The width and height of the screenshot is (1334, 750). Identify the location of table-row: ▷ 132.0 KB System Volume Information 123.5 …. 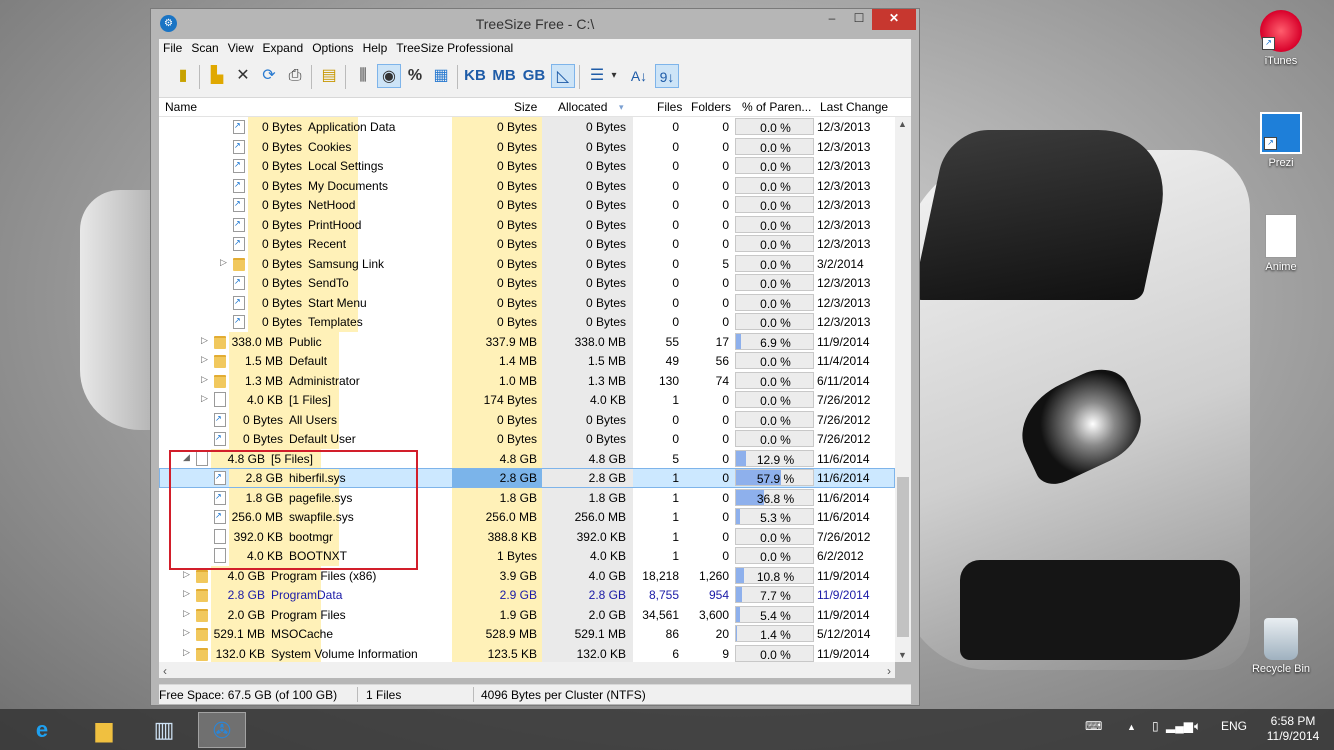
(527, 652).